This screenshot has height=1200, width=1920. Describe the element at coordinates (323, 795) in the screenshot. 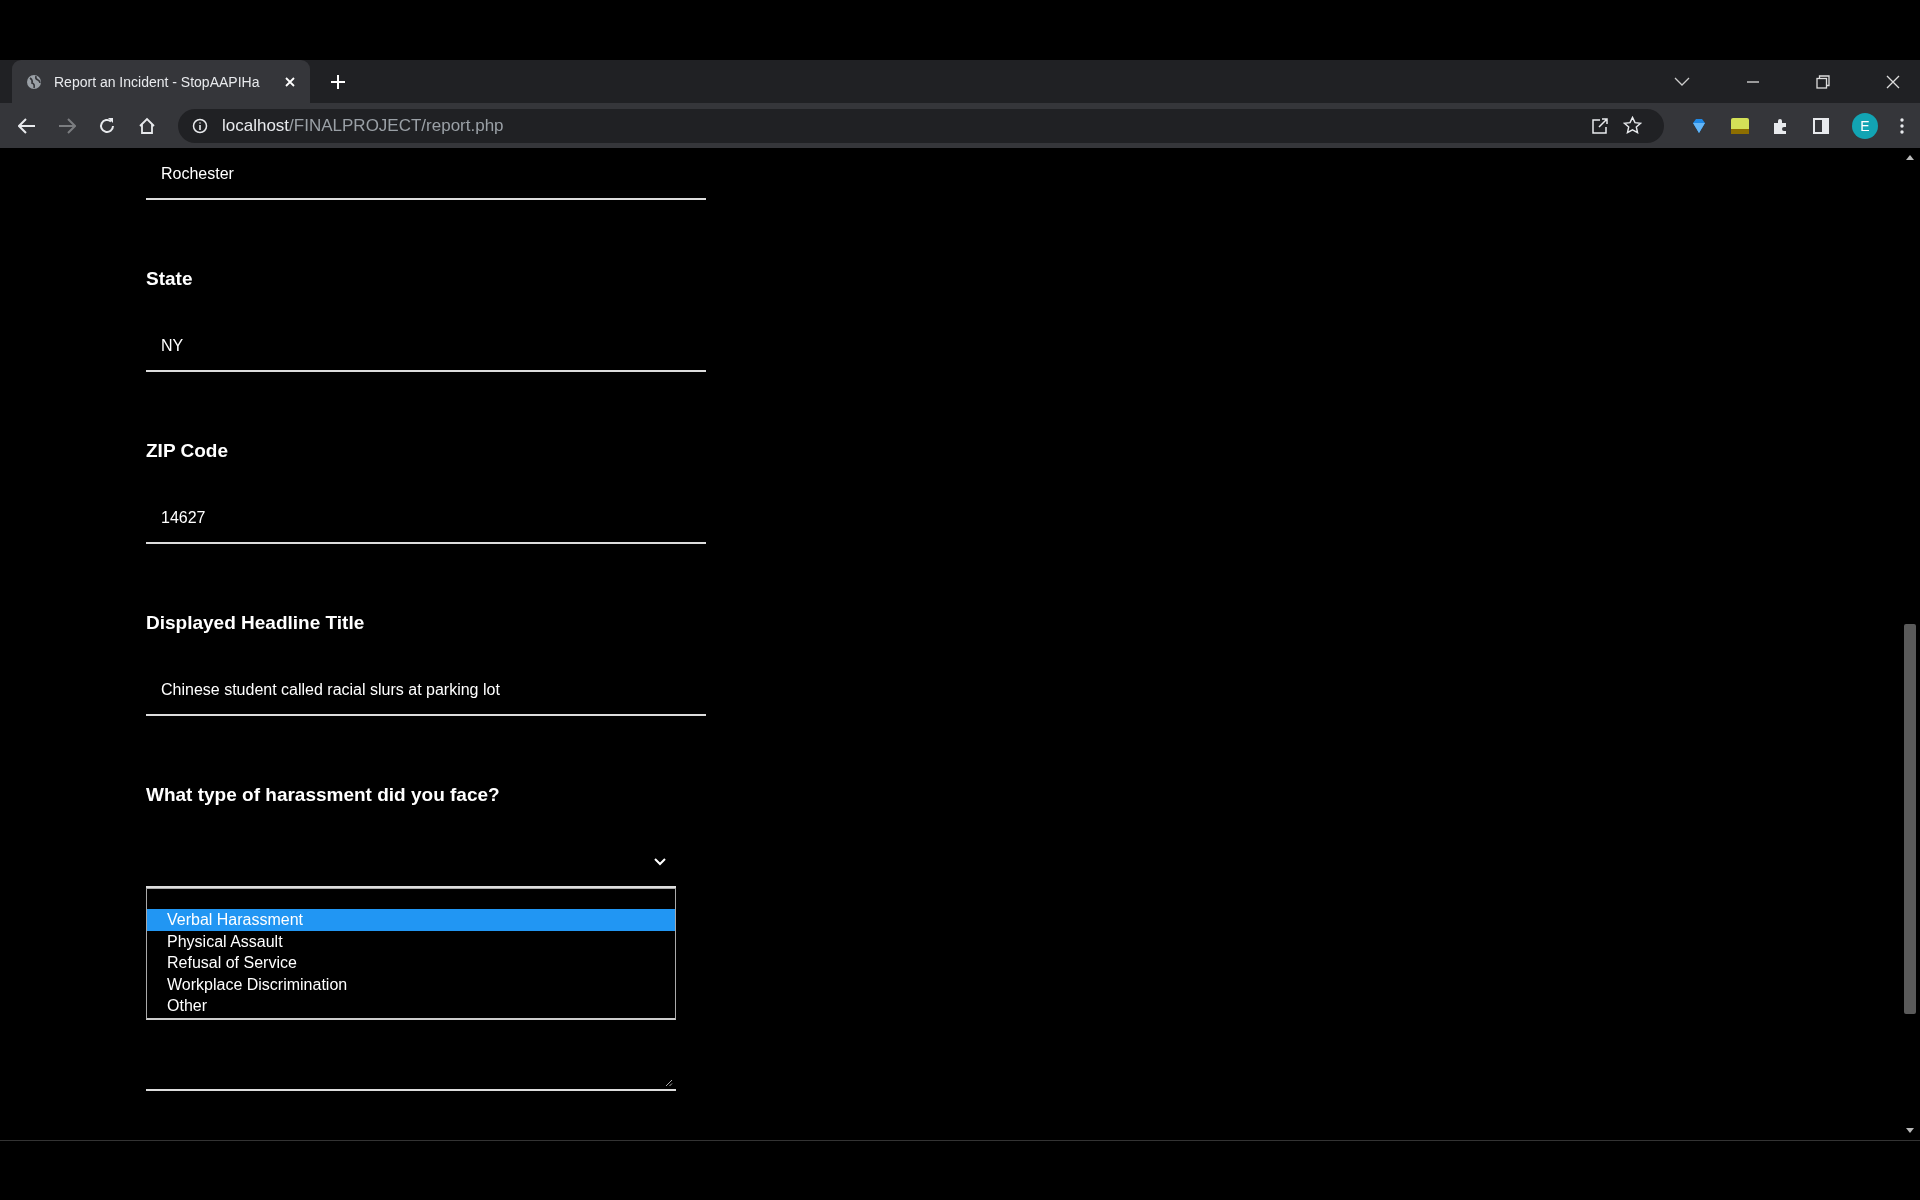

I see `field-label: What type of harassment did you face?` at that location.